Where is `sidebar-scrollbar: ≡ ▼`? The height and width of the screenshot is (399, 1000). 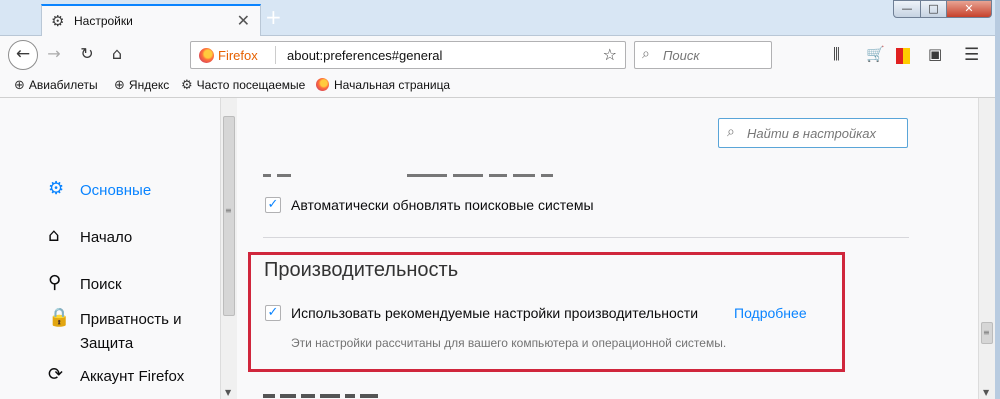 sidebar-scrollbar: ≡ ▼ is located at coordinates (228, 248).